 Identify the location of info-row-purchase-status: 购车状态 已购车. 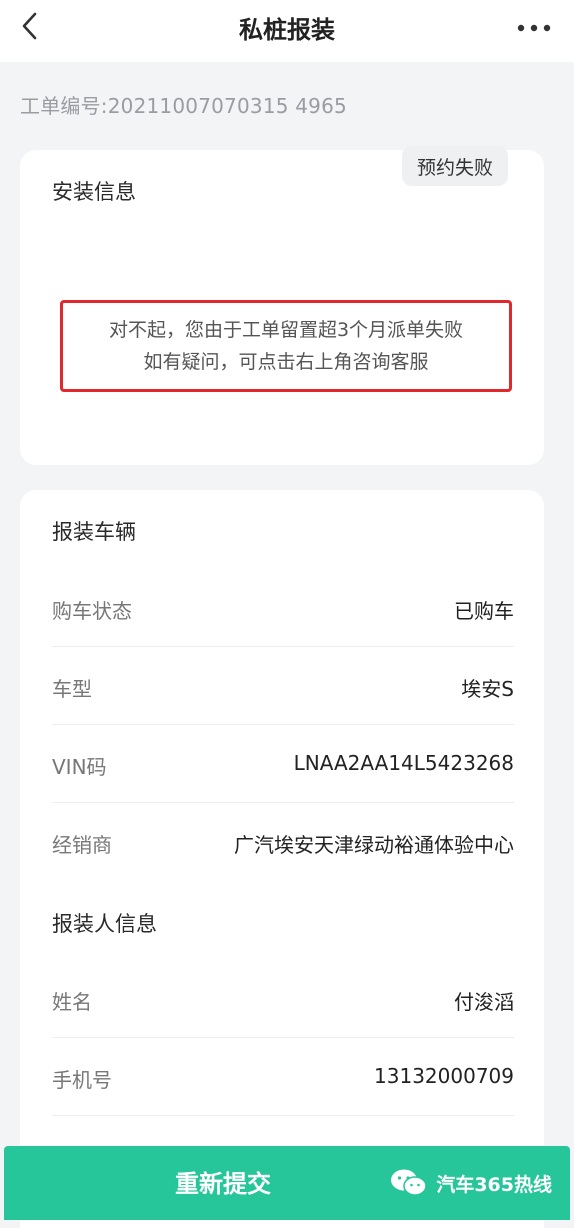
(283, 608).